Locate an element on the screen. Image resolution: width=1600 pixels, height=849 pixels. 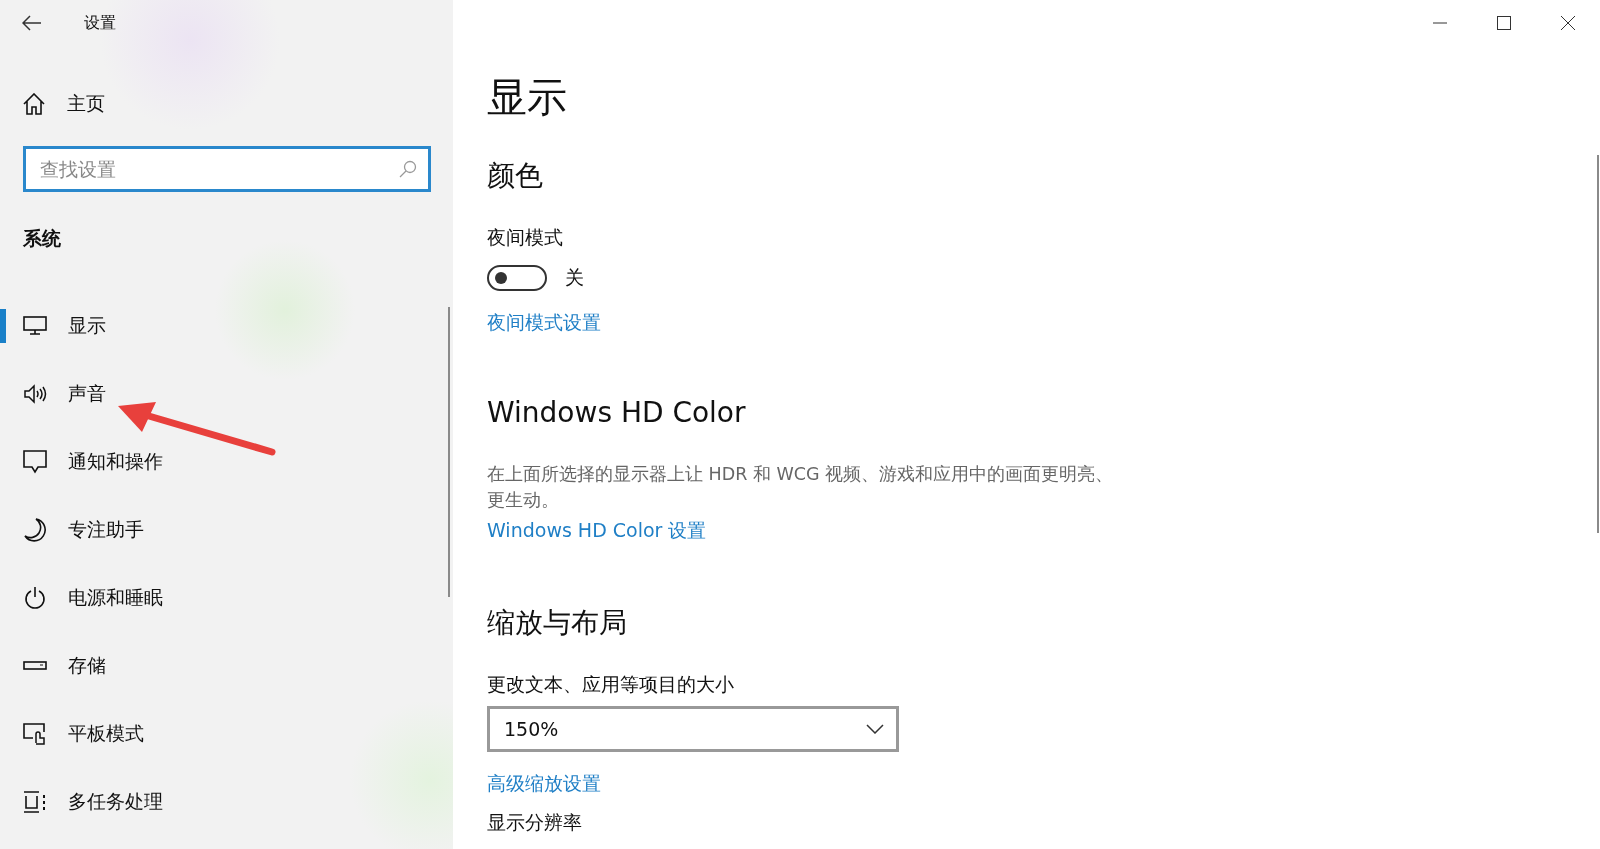
section-heading: Windows HD Color is located at coordinates (617, 412).